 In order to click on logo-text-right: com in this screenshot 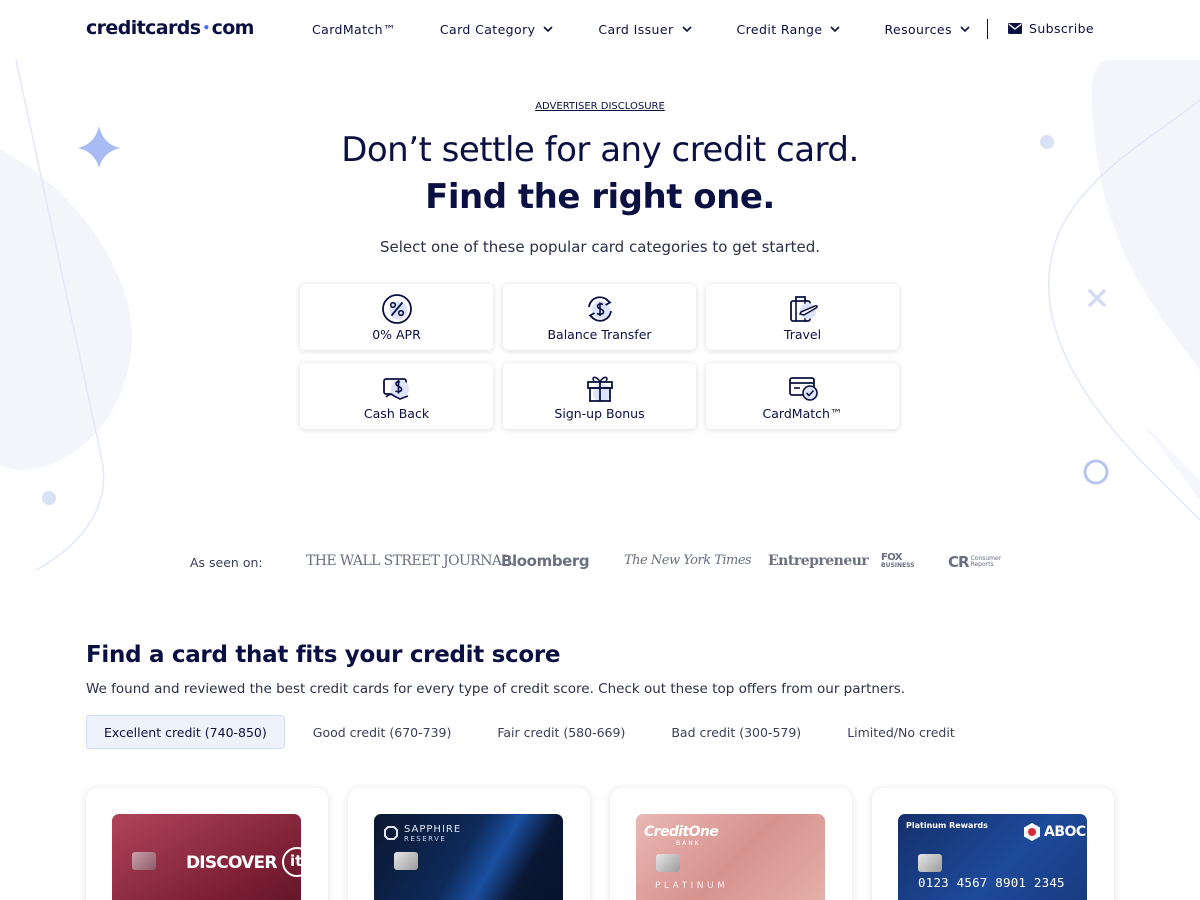, I will do `click(233, 28)`.